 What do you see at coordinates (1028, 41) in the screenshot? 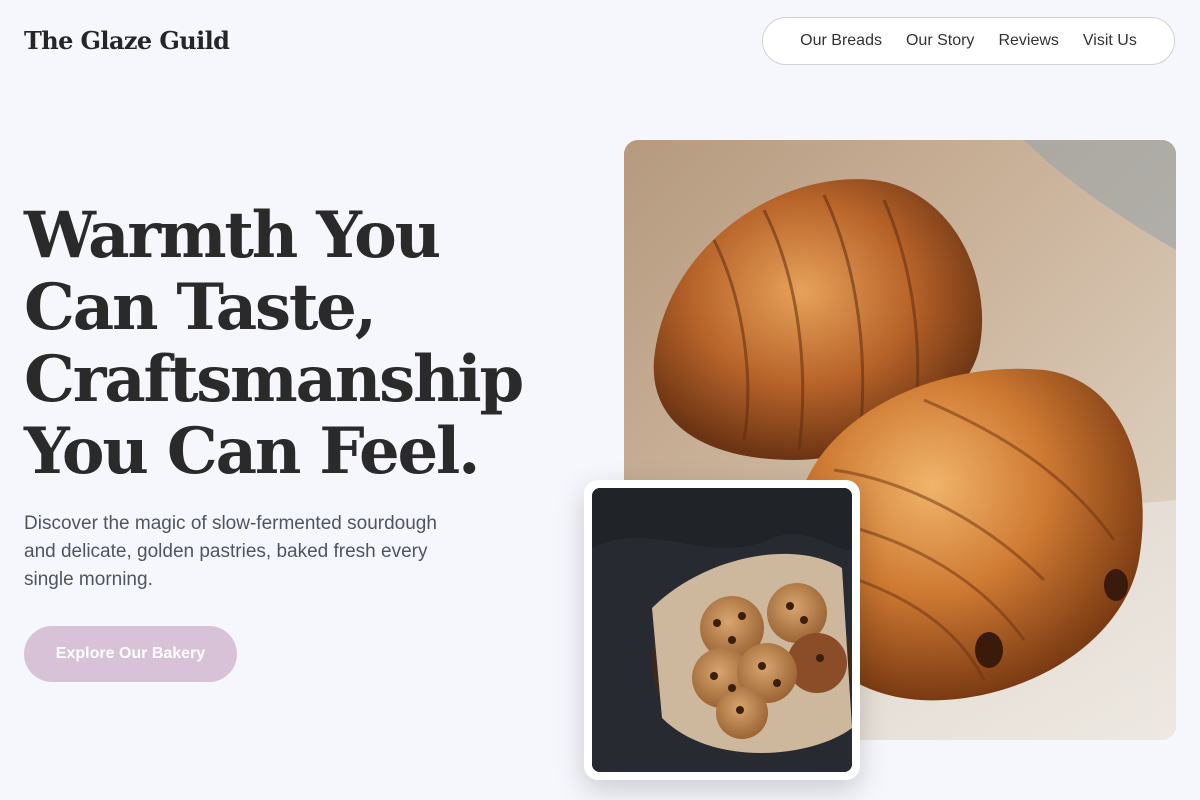
I see `nav-item-reviews: Reviews` at bounding box center [1028, 41].